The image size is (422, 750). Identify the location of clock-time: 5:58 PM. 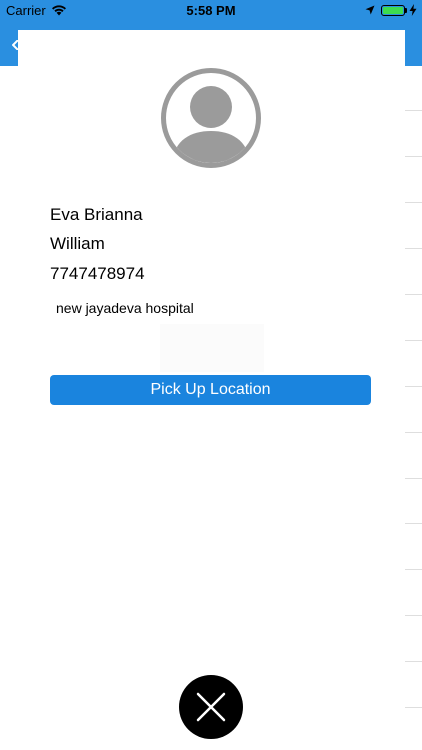
(211, 10).